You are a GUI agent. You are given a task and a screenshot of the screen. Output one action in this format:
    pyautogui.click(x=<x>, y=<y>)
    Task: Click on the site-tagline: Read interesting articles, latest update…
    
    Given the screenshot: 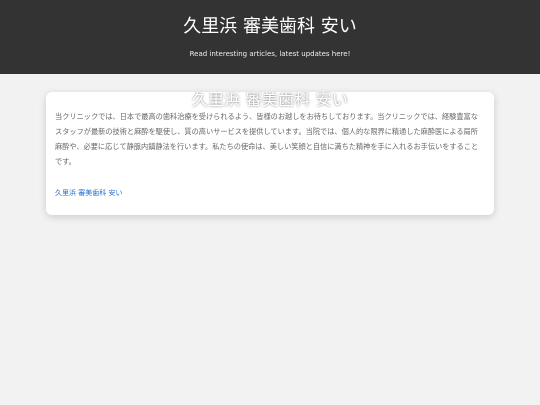 What is the action you would take?
    pyautogui.click(x=270, y=54)
    